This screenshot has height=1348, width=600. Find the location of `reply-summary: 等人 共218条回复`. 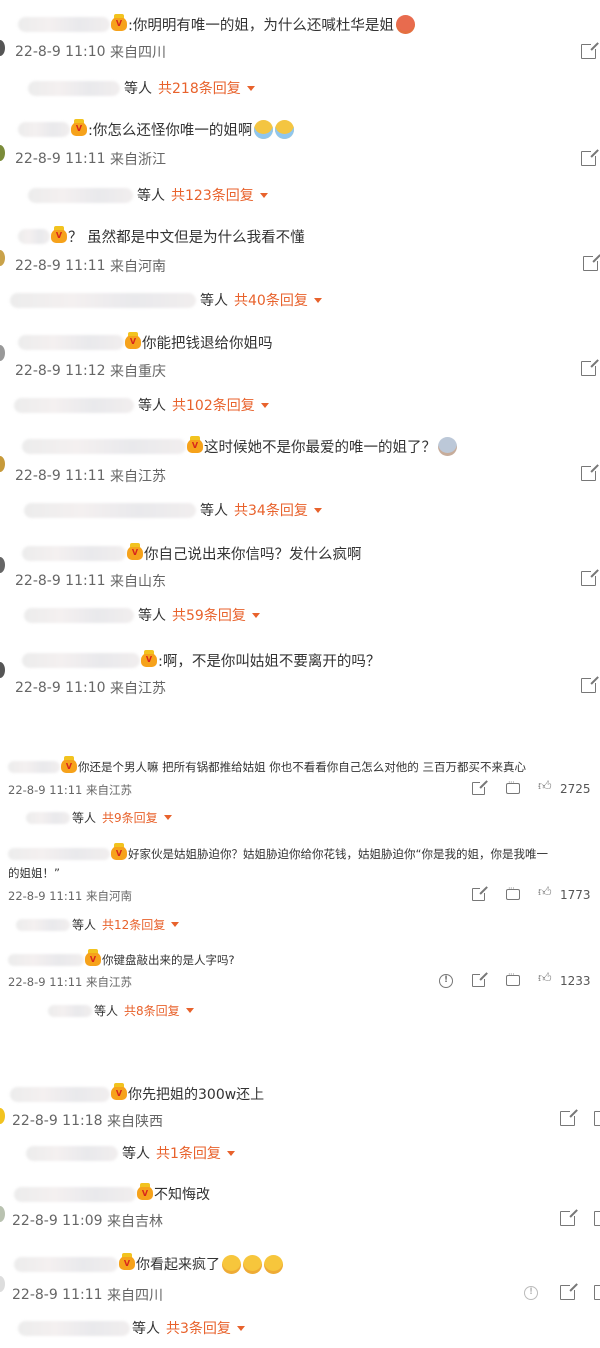

reply-summary: 等人 共218条回复 is located at coordinates (141, 88).